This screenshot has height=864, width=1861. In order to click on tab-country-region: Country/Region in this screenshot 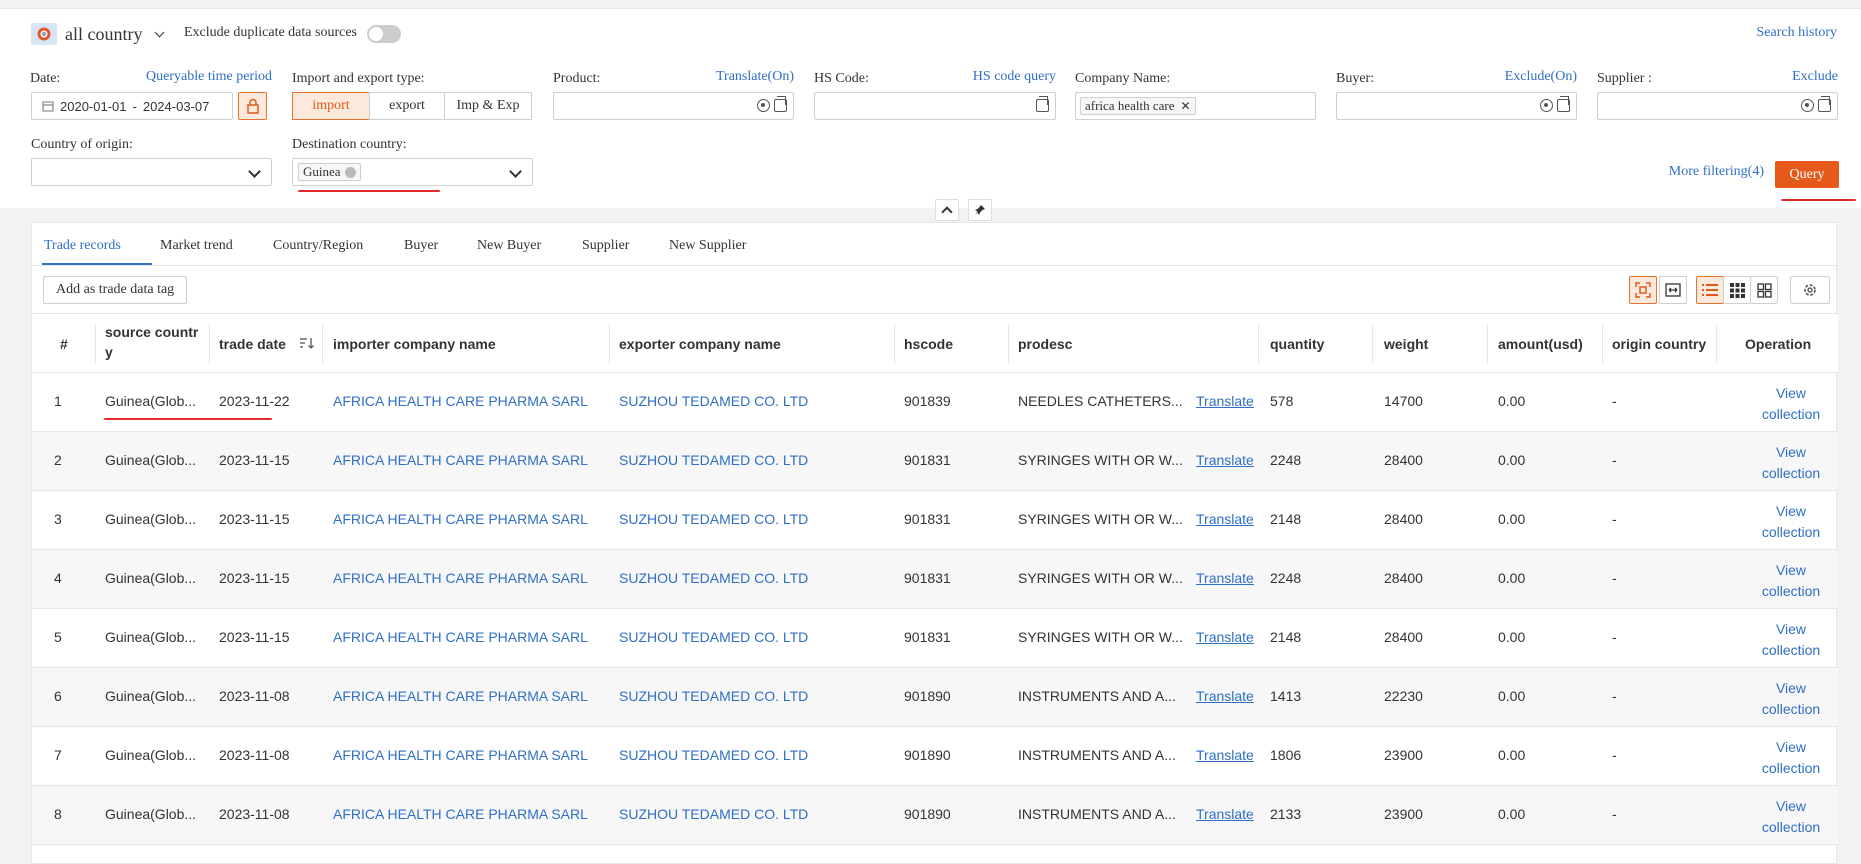, I will do `click(318, 246)`.